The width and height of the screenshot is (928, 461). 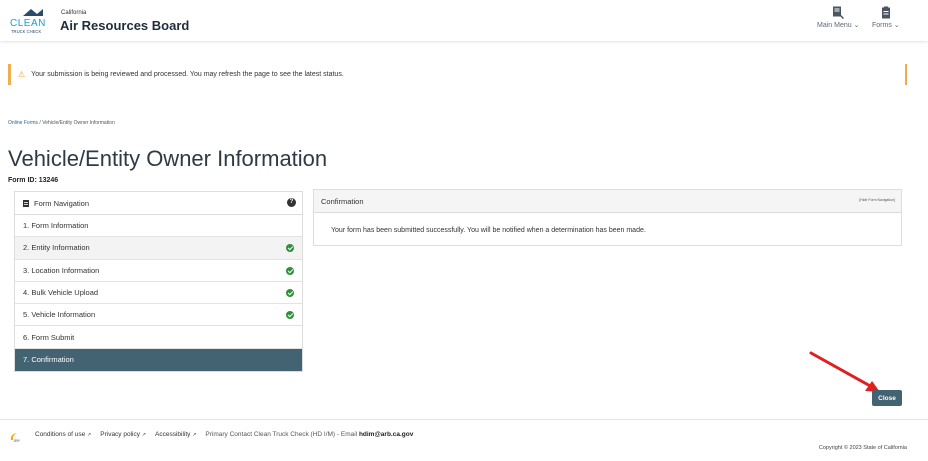 What do you see at coordinates (48, 360) in the screenshot?
I see `sidebar-item-label: 7. Confirmation` at bounding box center [48, 360].